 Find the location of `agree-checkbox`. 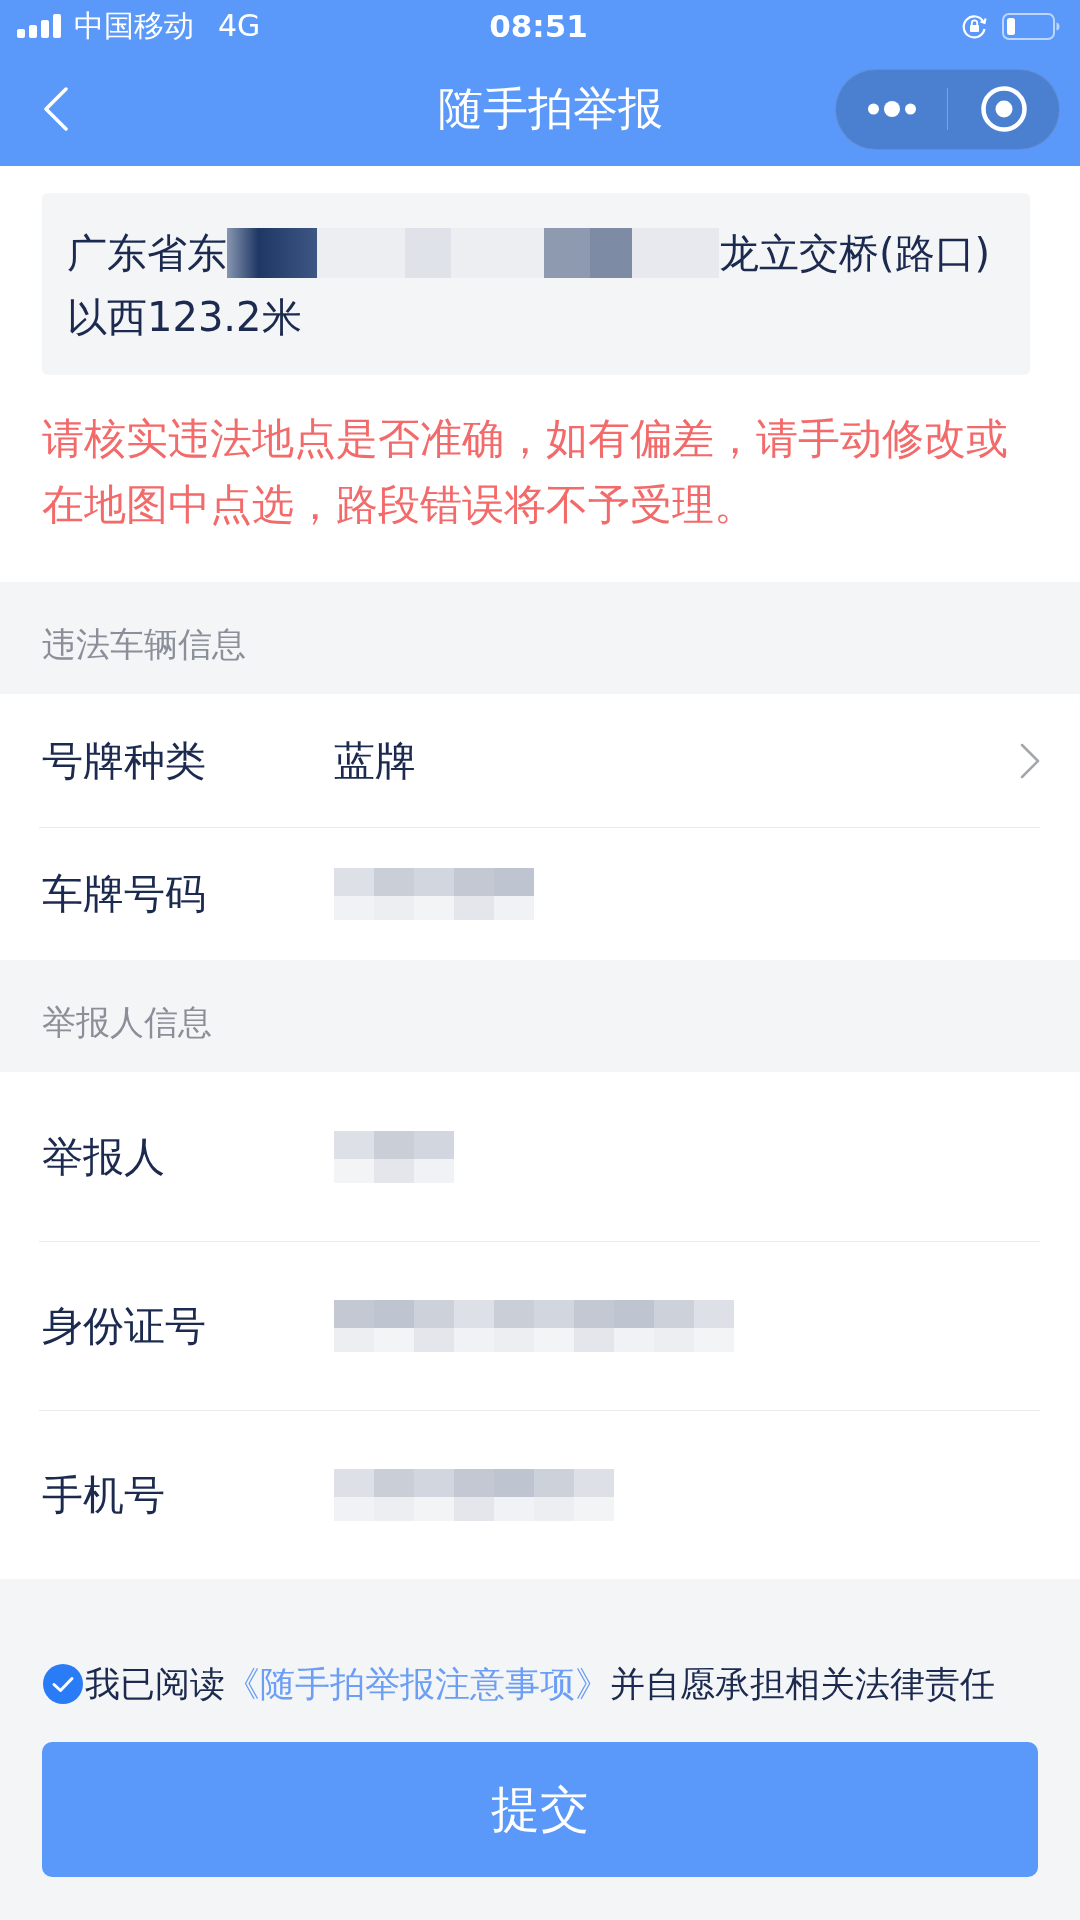

agree-checkbox is located at coordinates (63, 1684).